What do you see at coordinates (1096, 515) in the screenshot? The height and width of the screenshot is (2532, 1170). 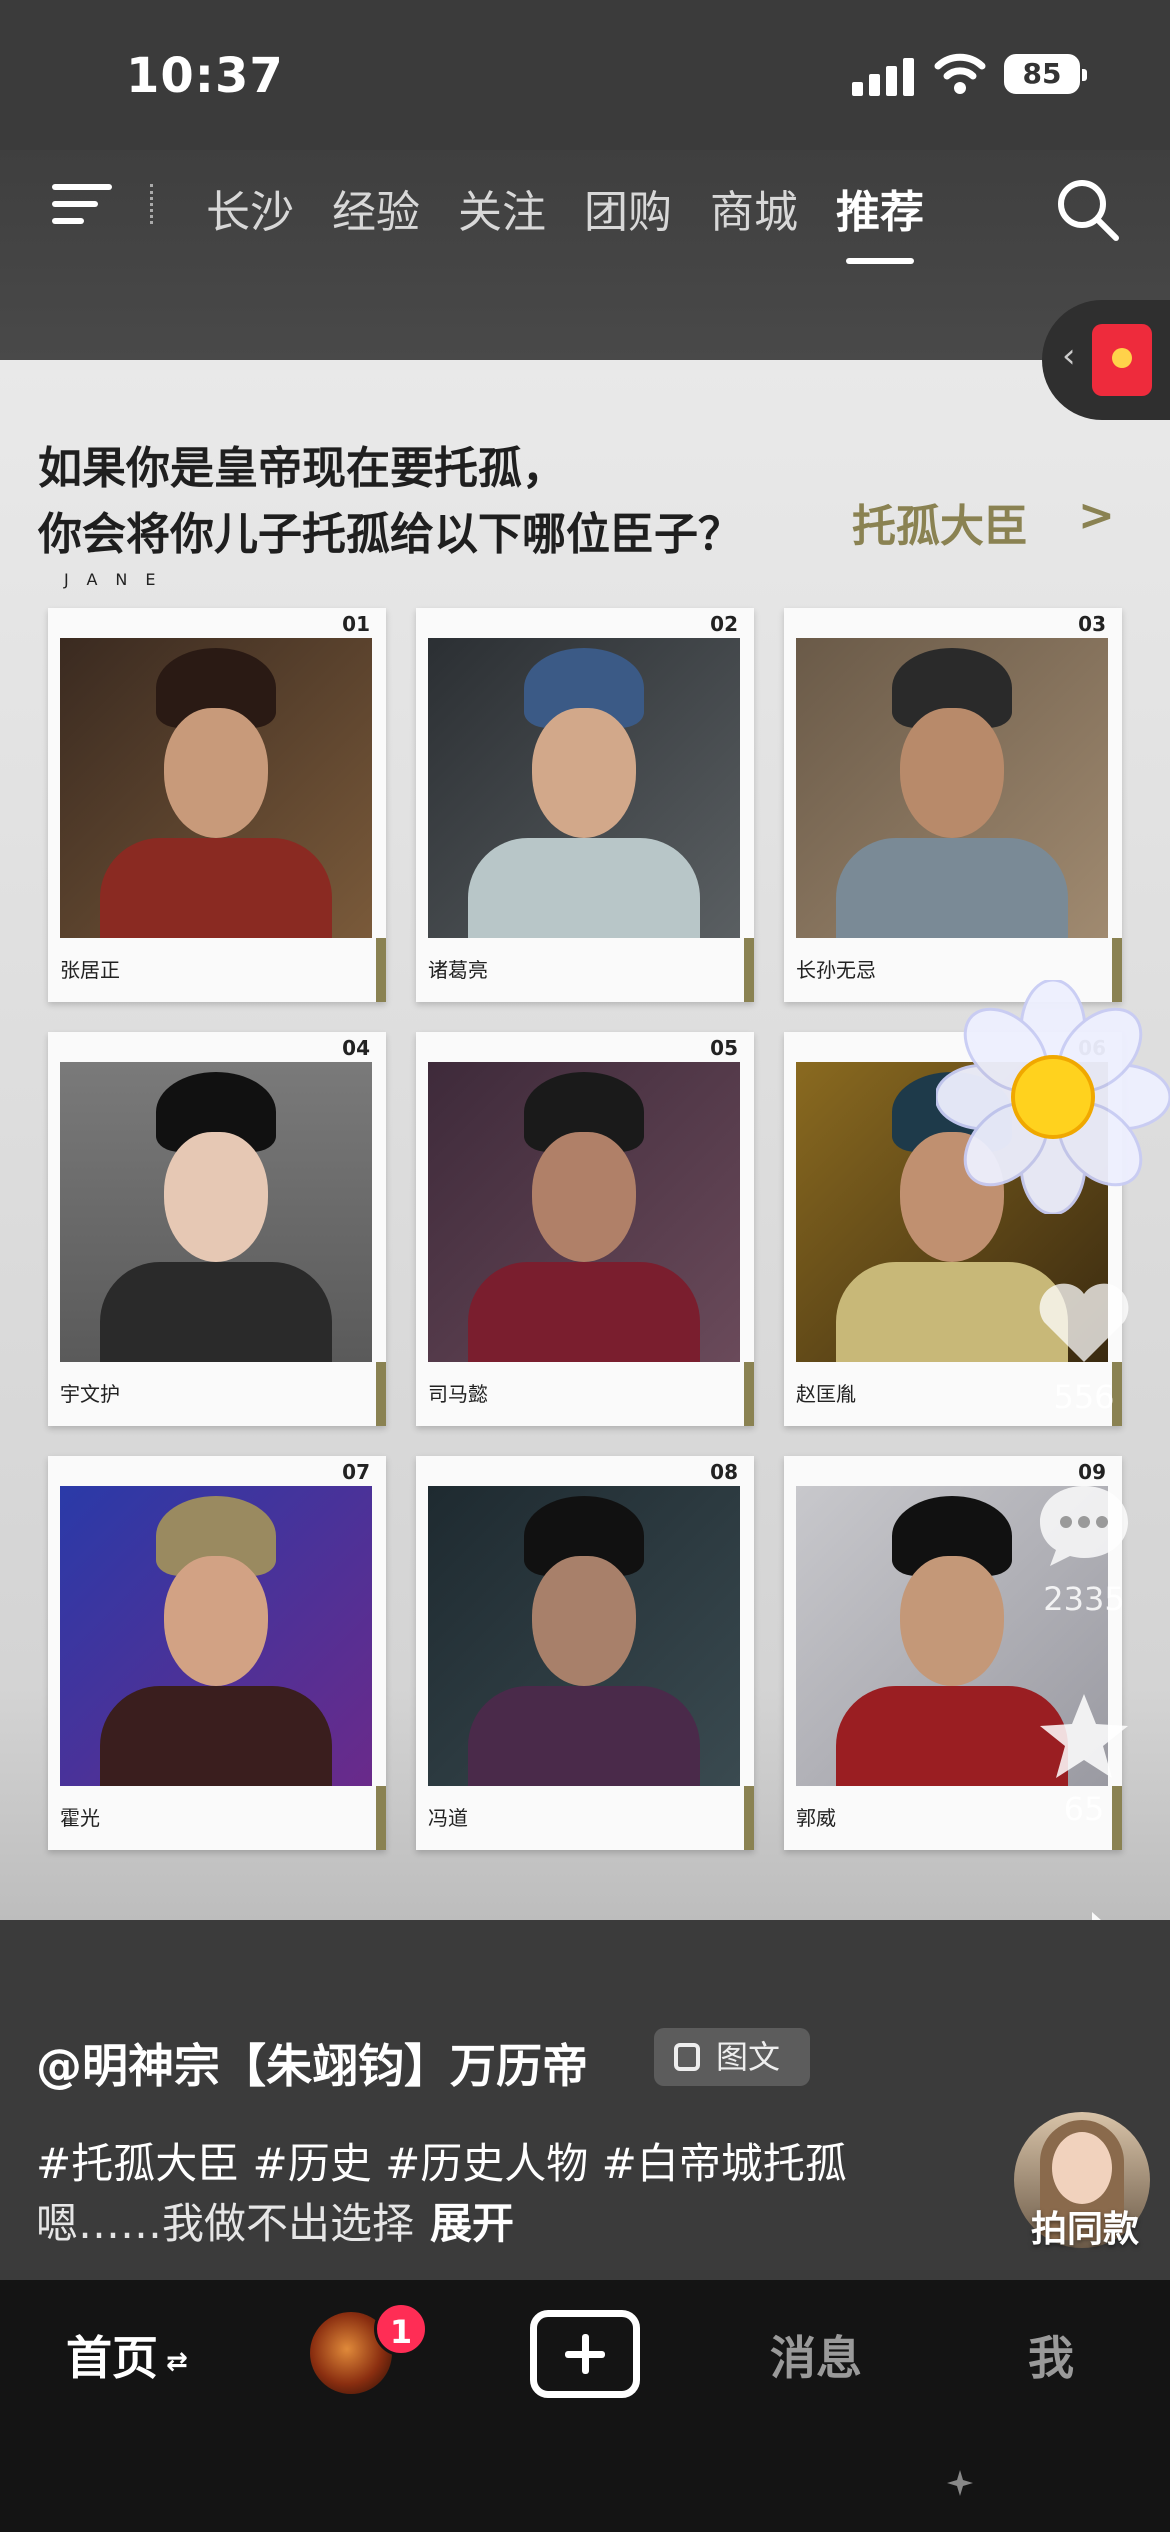 I see `answer-arrow: >` at bounding box center [1096, 515].